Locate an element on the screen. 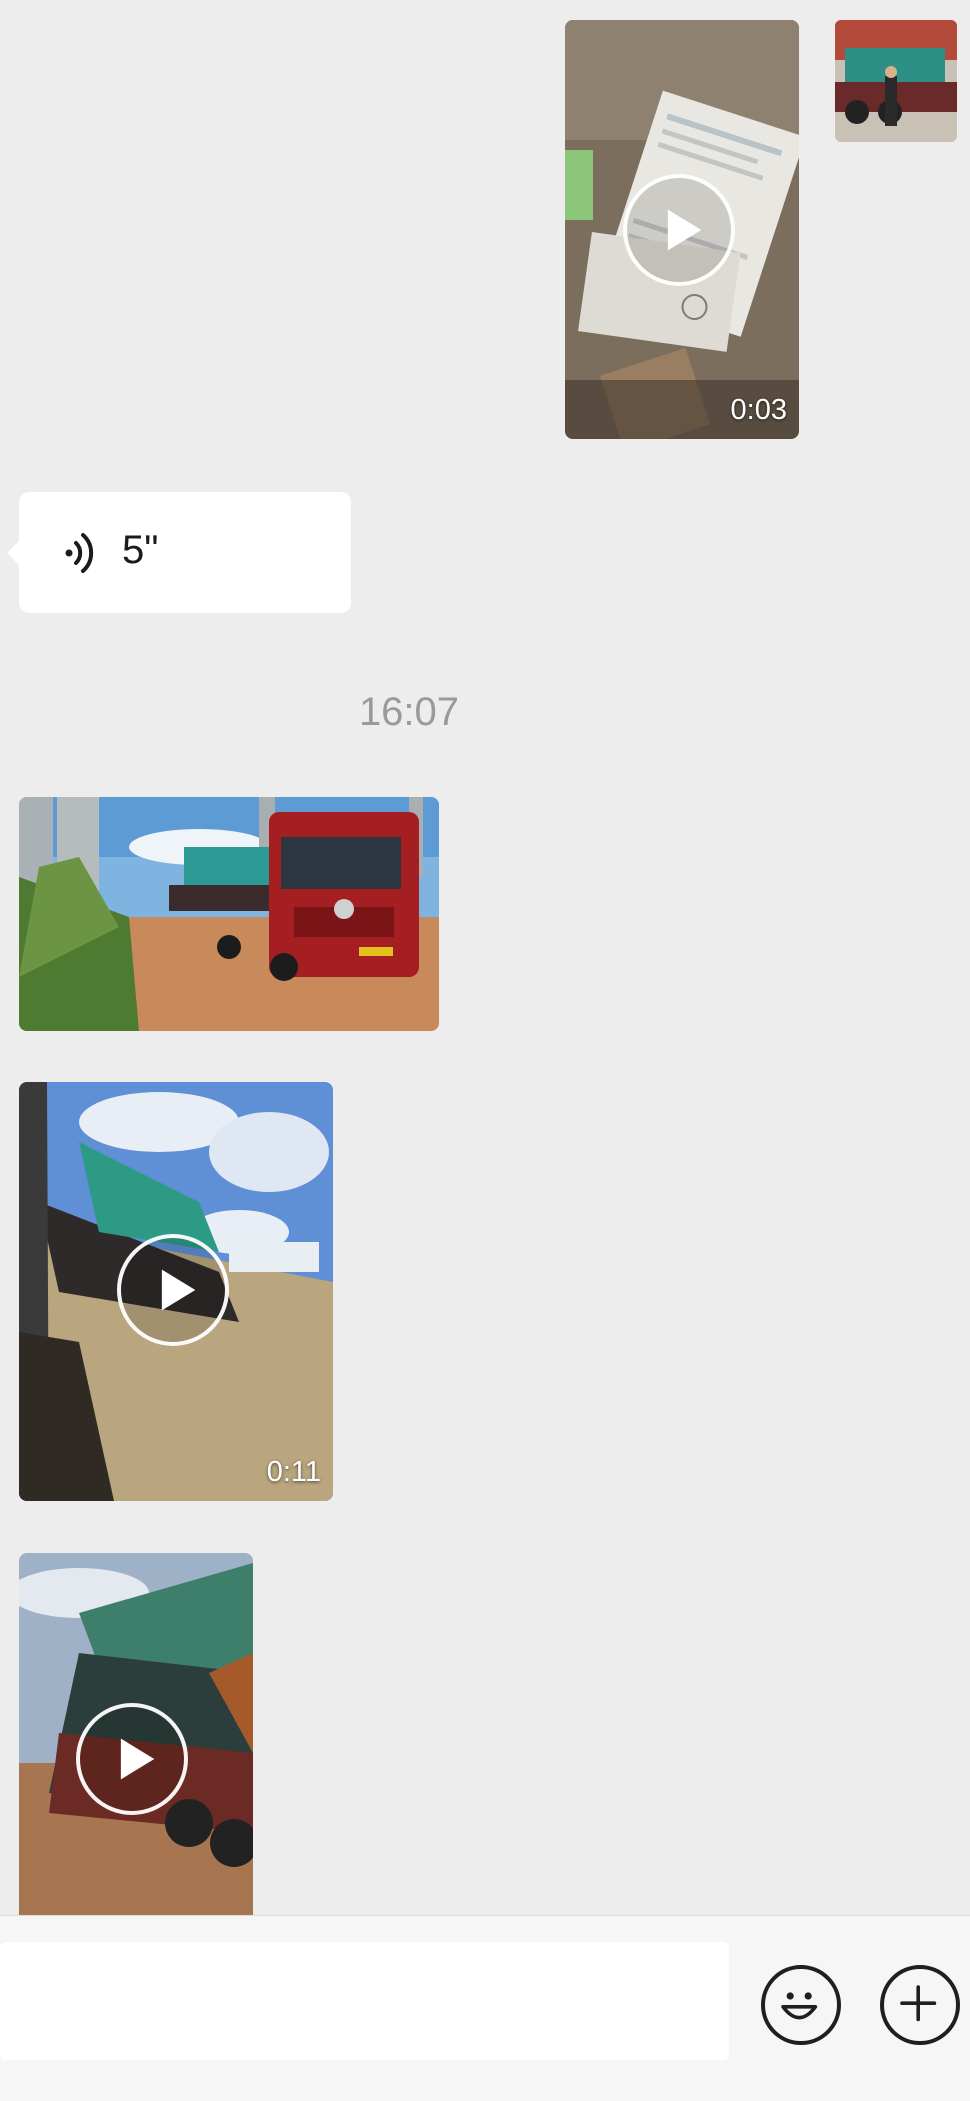 This screenshot has height=2101, width=970. message-input is located at coordinates (364, 2001).